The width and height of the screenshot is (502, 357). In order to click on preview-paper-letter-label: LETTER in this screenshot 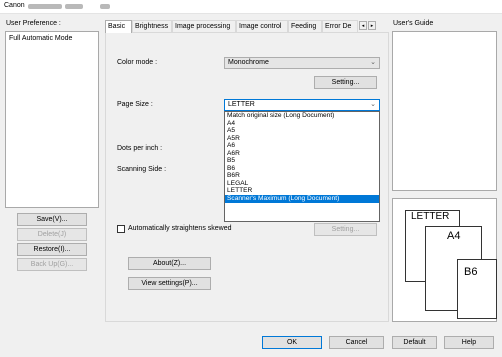, I will do `click(430, 216)`.